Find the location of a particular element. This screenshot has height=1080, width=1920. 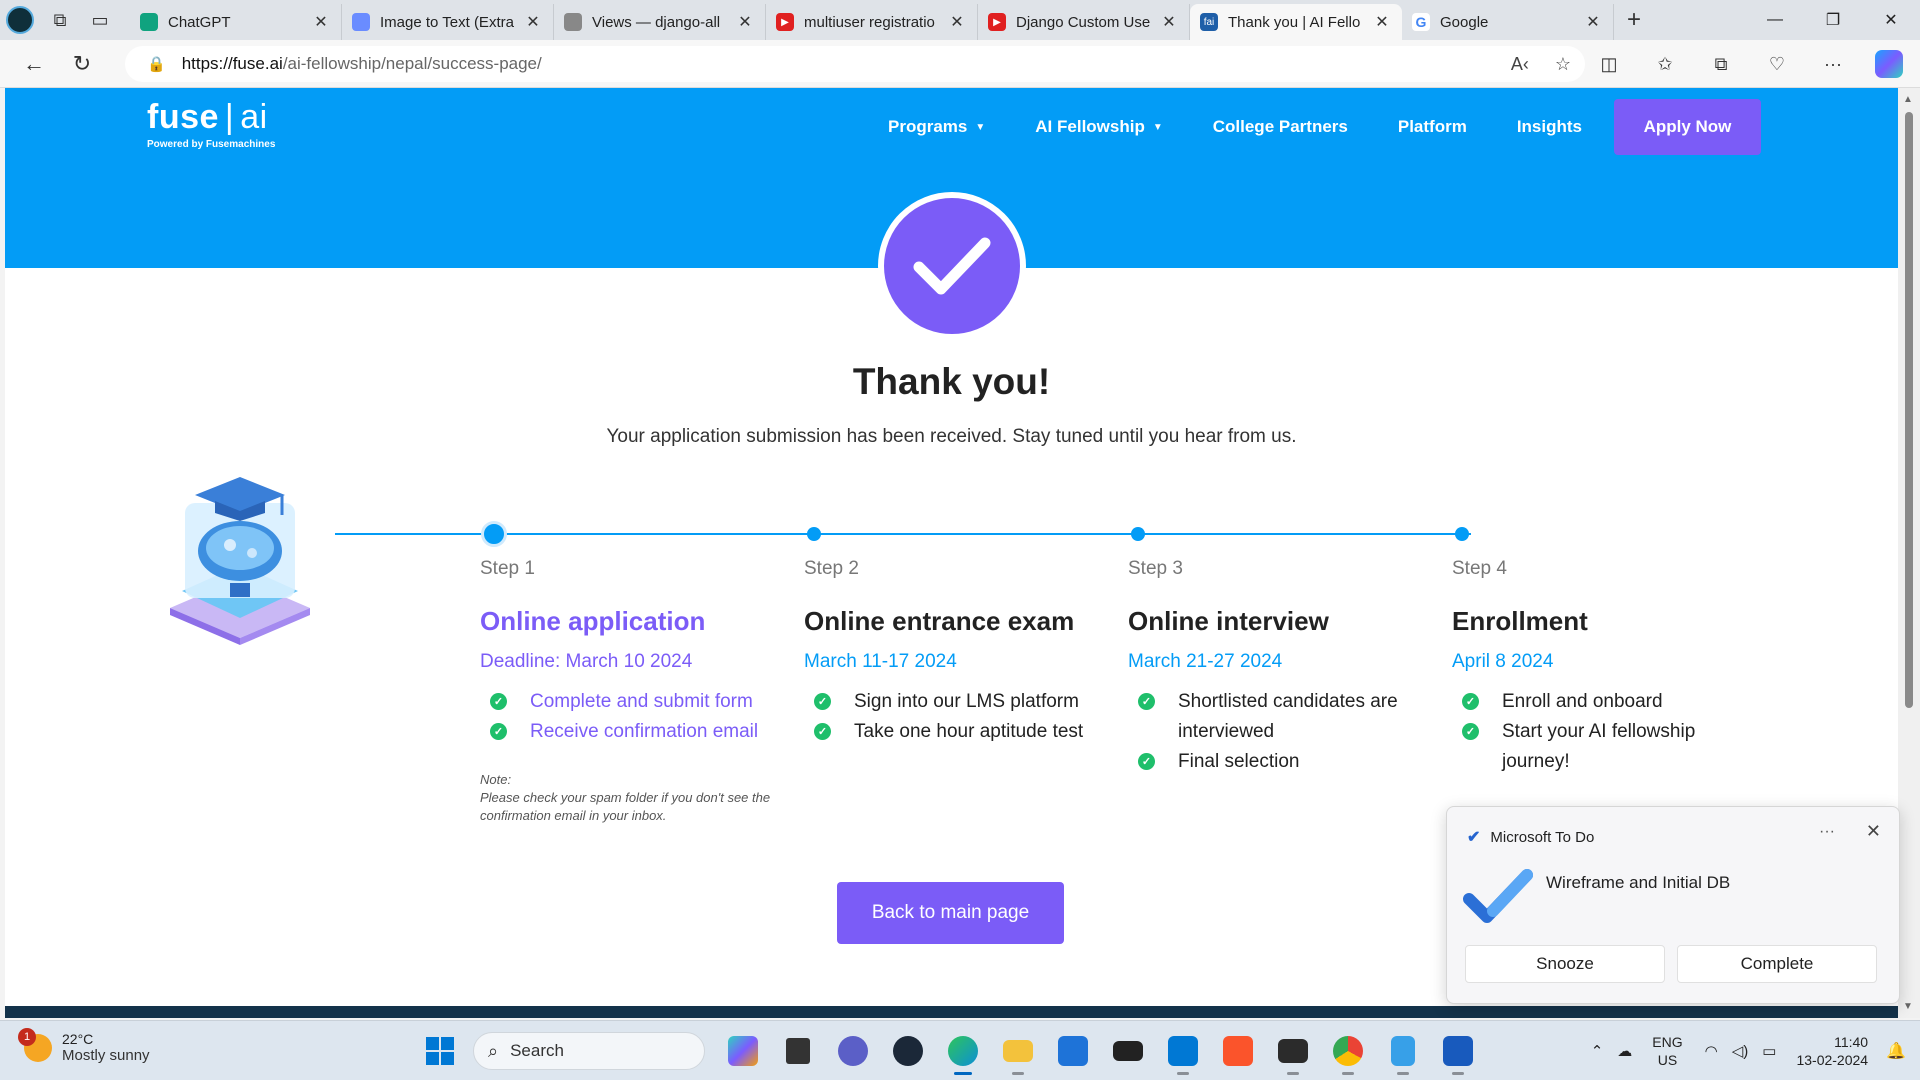

copilot-icon is located at coordinates (1889, 64).